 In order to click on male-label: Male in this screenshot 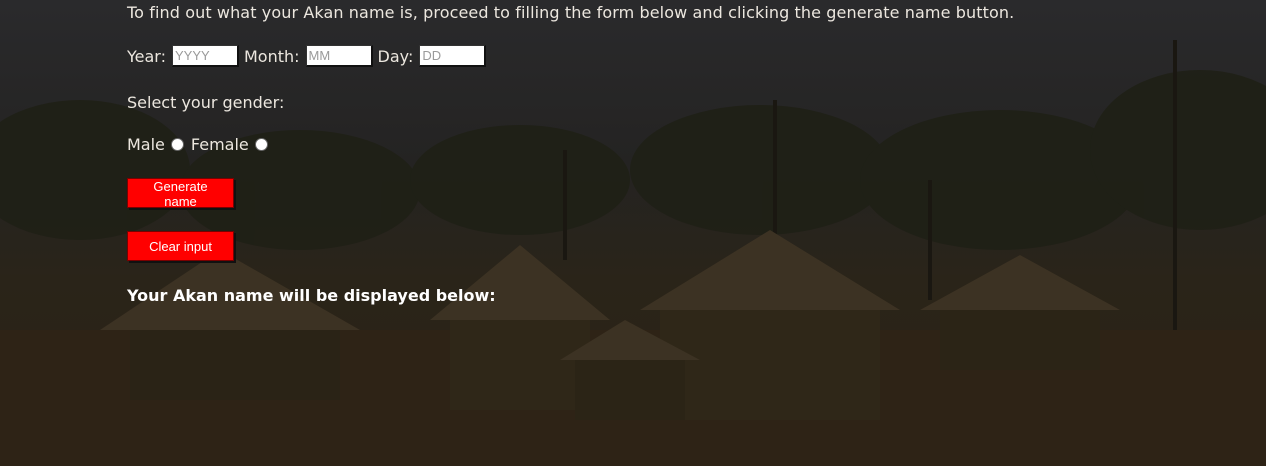, I will do `click(146, 144)`.